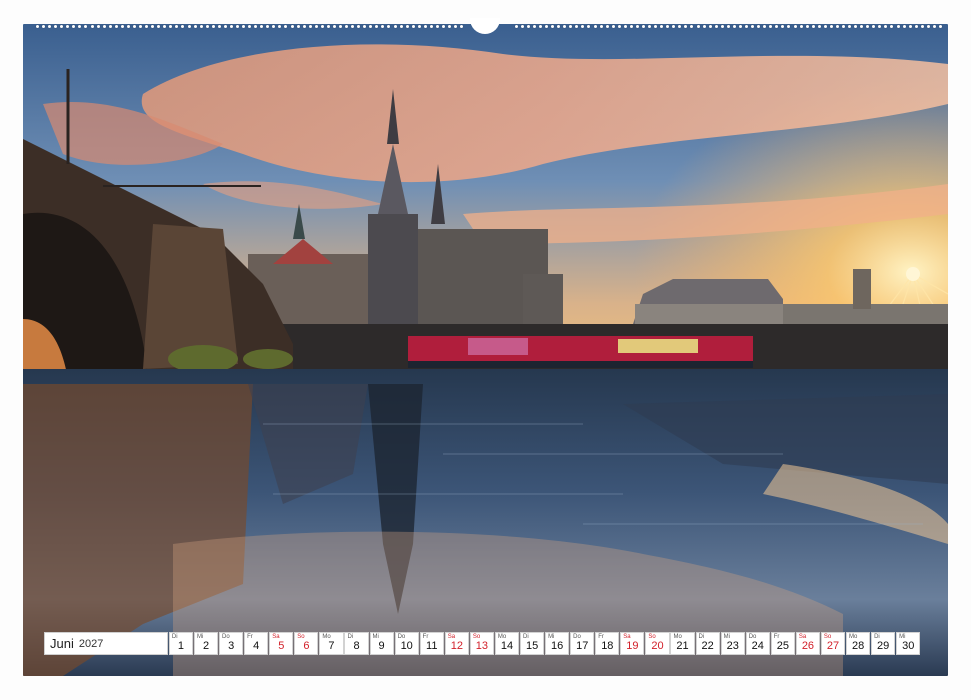  I want to click on day-cell: Di 29, so click(883, 643).